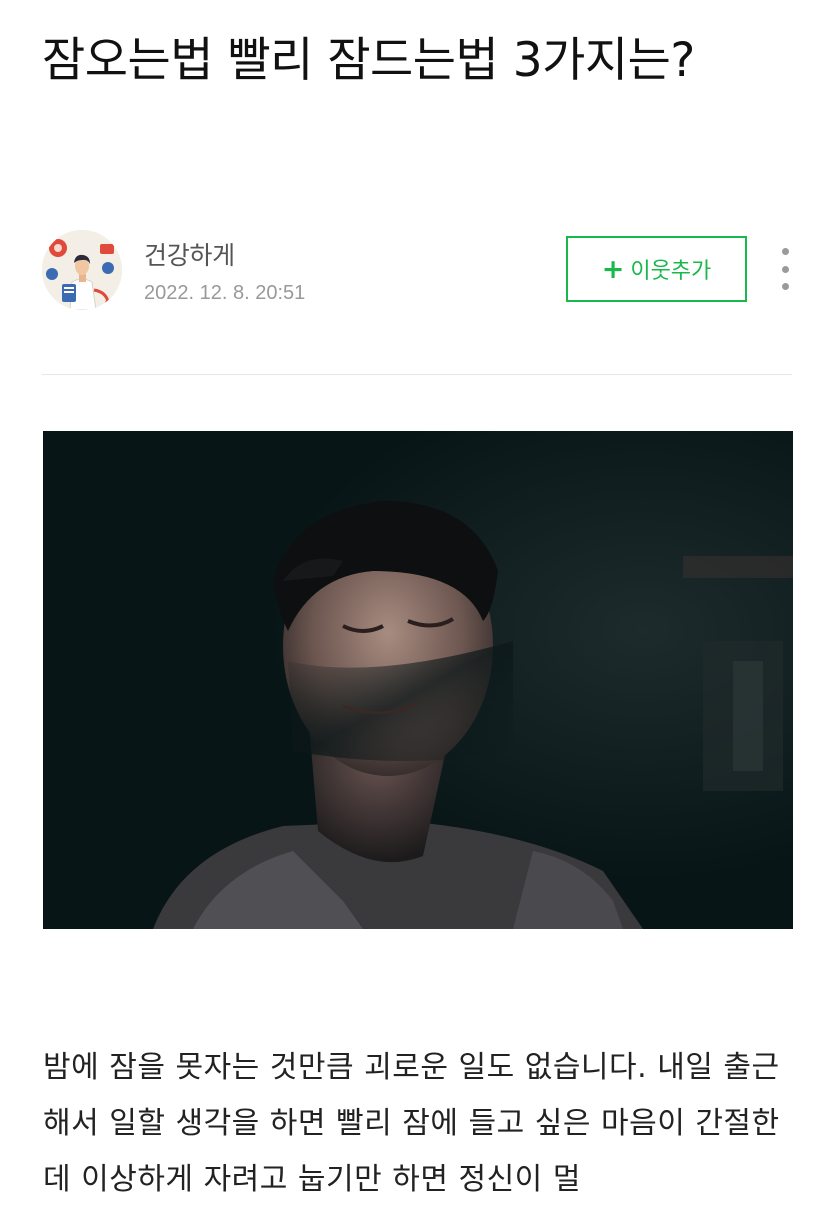 The height and width of the screenshot is (1212, 835). I want to click on add-neighbor-button: + 이웃추가, so click(656, 269).